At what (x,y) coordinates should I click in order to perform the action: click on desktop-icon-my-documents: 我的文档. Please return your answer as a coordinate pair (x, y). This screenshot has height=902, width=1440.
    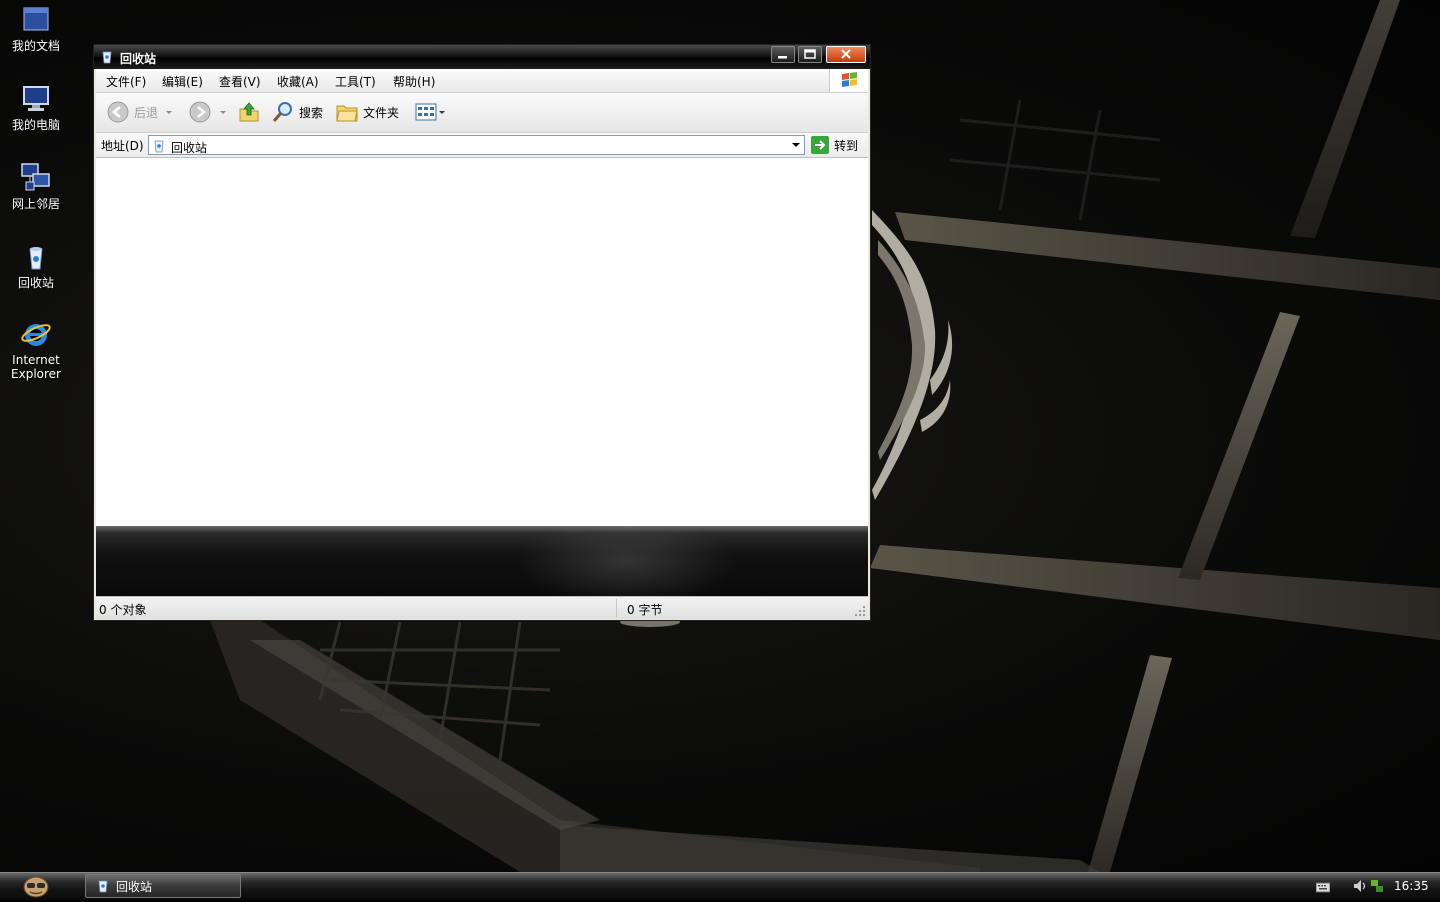
    Looking at the image, I should click on (36, 28).